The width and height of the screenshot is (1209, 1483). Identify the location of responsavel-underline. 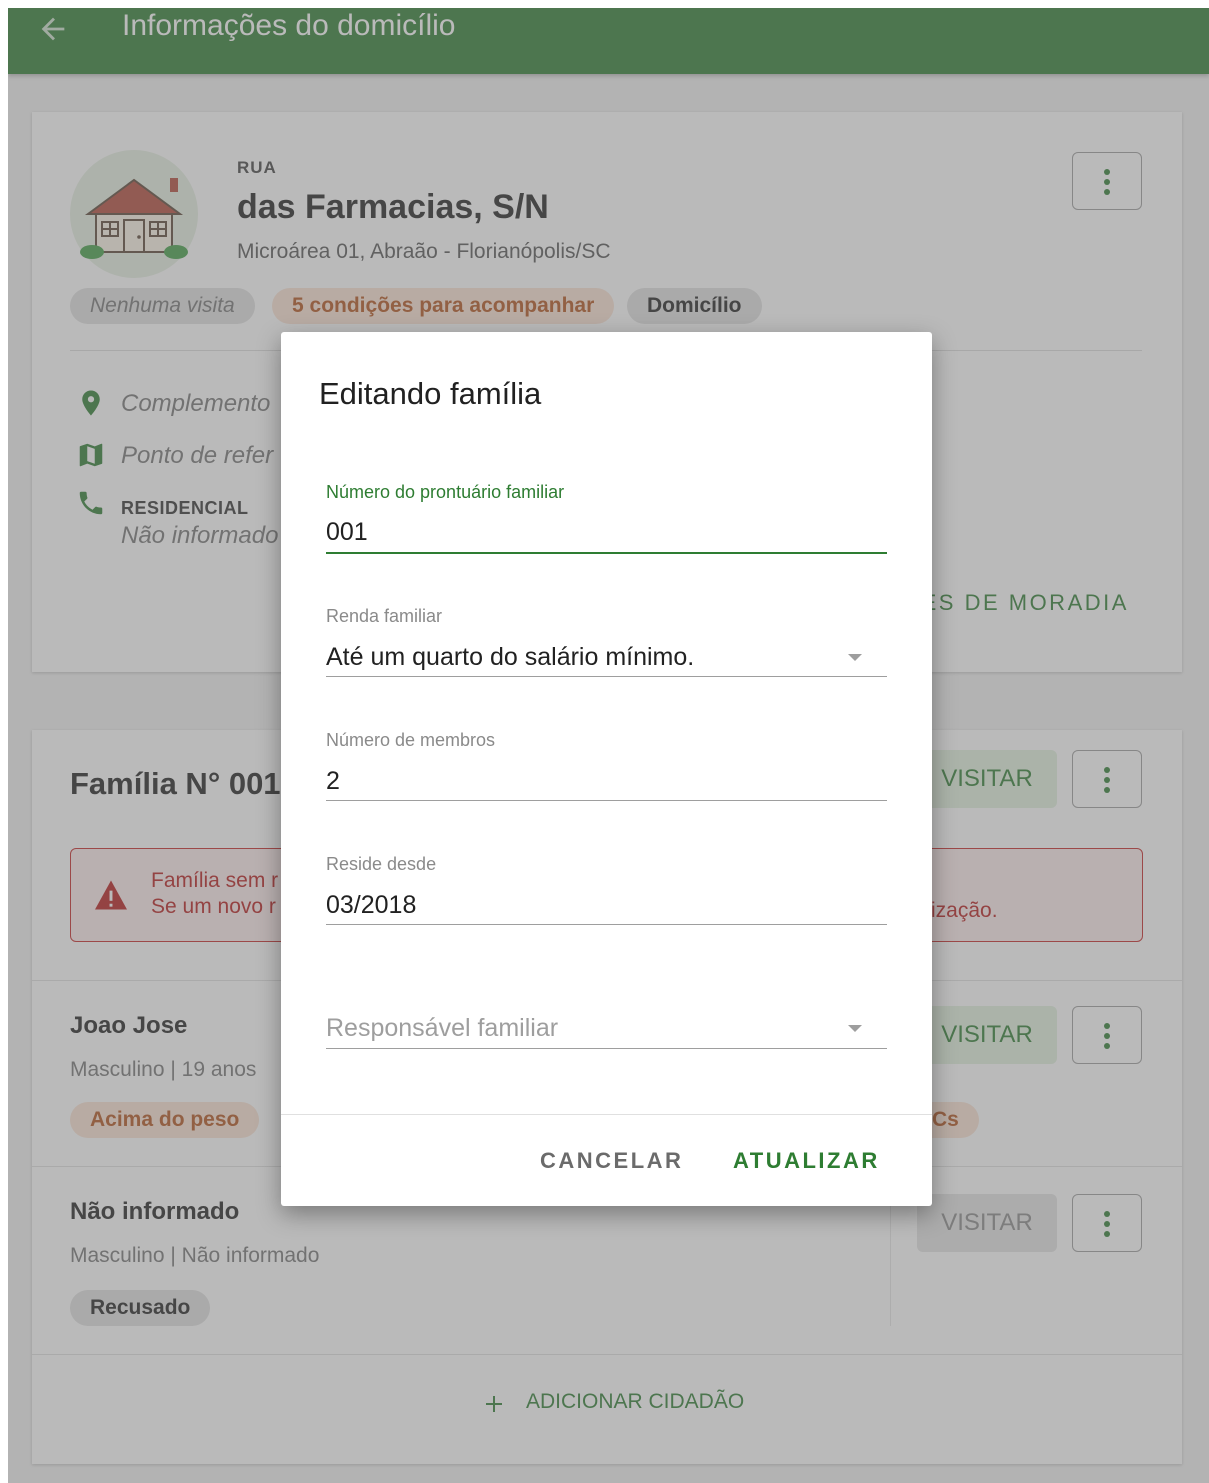
(606, 1048).